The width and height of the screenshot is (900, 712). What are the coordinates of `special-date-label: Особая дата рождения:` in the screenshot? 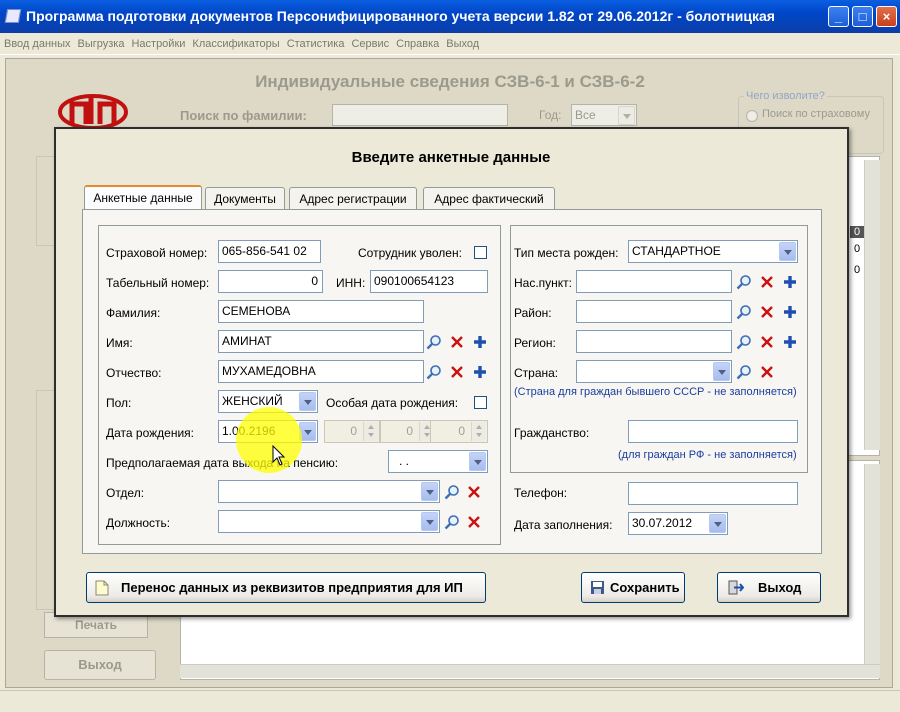 It's located at (392, 403).